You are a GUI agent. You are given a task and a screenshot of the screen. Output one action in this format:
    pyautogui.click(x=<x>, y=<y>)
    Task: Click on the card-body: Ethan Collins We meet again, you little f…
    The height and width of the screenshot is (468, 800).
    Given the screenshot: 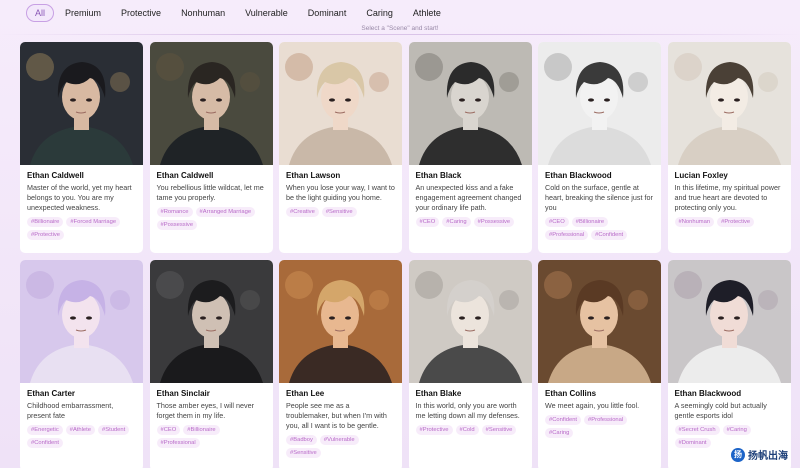 What is the action you would take?
    pyautogui.click(x=599, y=410)
    